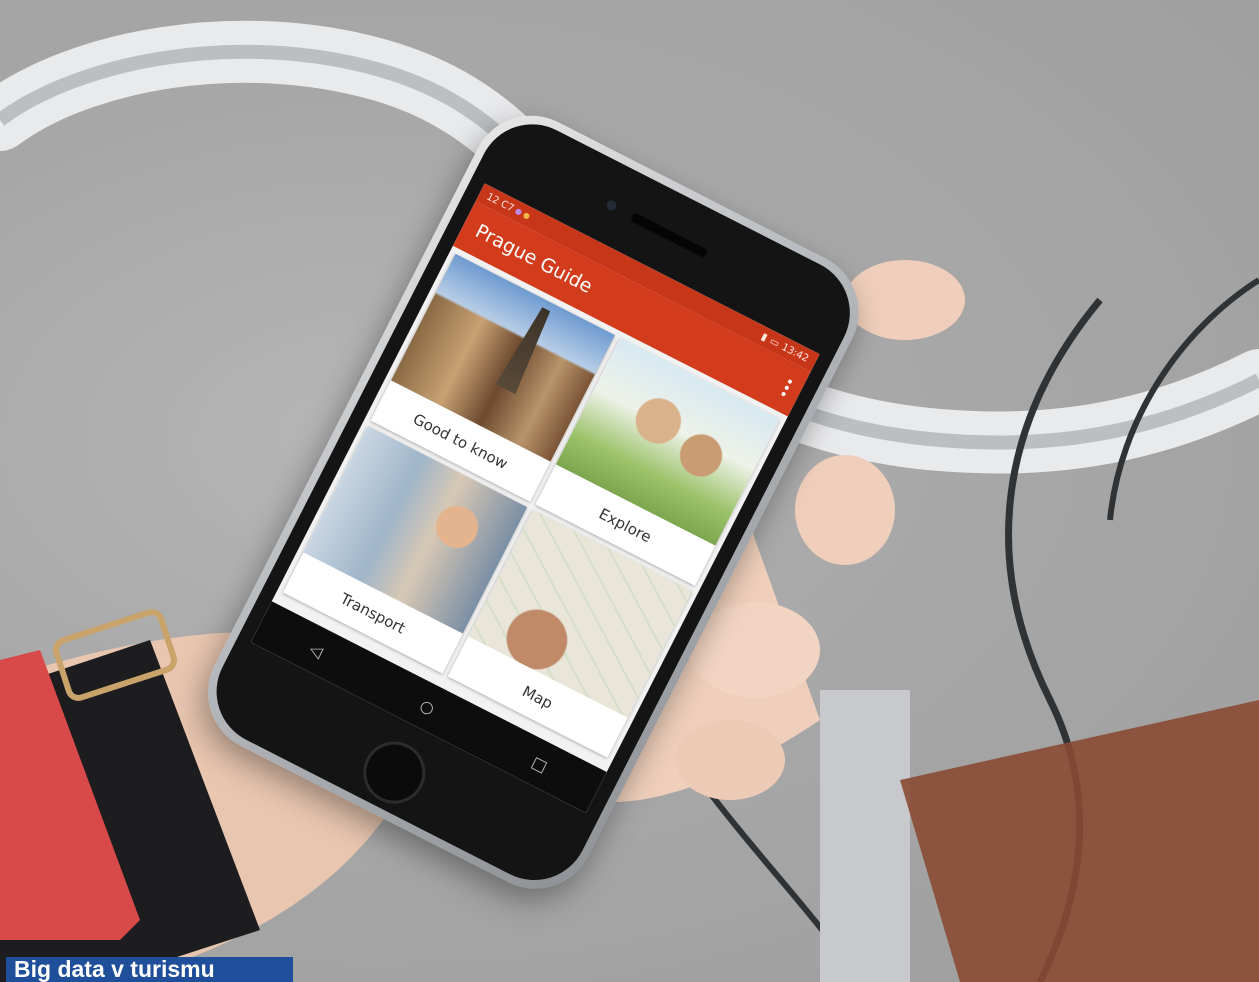 The image size is (1259, 982). Describe the element at coordinates (149, 969) in the screenshot. I see `caption-banner: Big data v turismu` at that location.